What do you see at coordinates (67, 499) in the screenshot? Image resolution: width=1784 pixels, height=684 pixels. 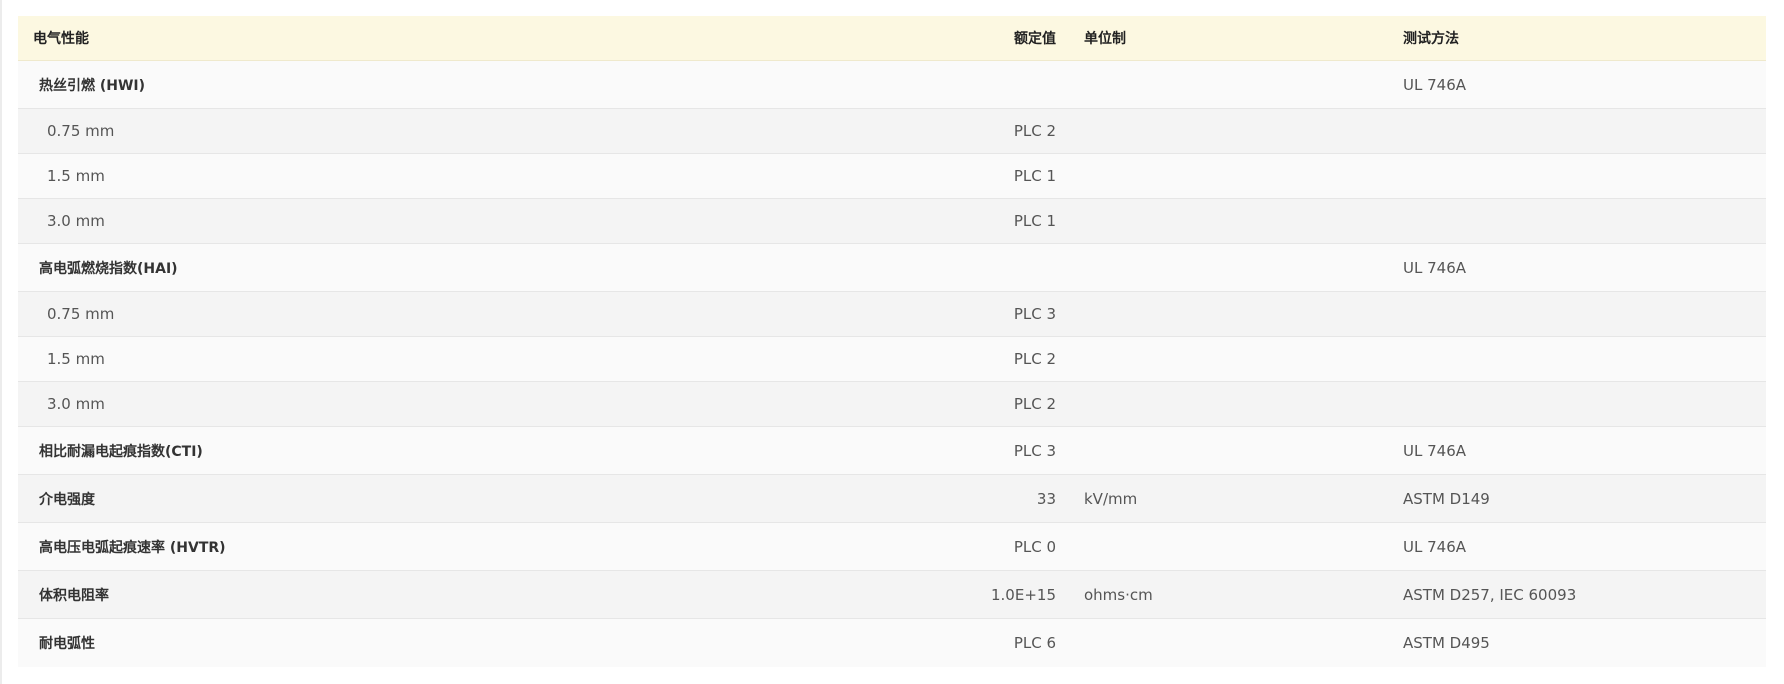 I see `property-name: 介电强度` at bounding box center [67, 499].